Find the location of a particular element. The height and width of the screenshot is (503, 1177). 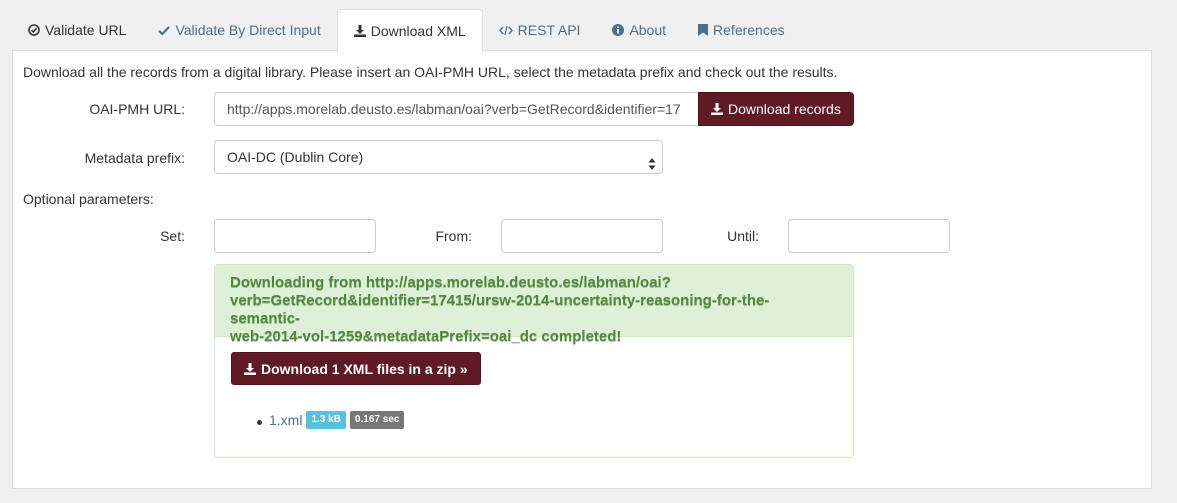

check-icon is located at coordinates (164, 30).